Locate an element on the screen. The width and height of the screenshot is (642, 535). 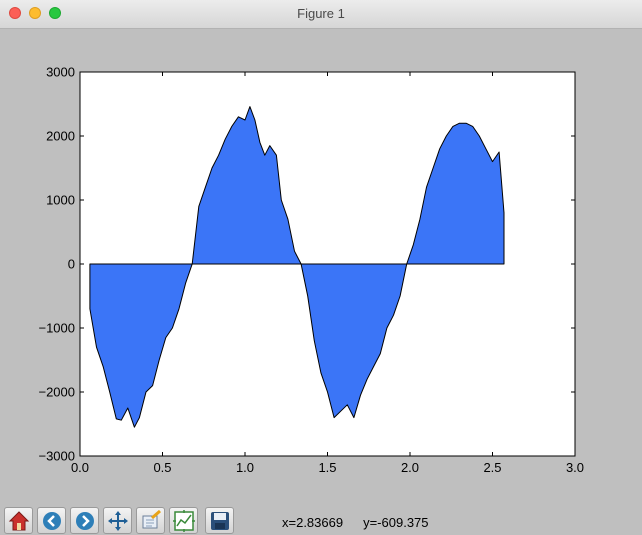
home-icon is located at coordinates (19, 521).